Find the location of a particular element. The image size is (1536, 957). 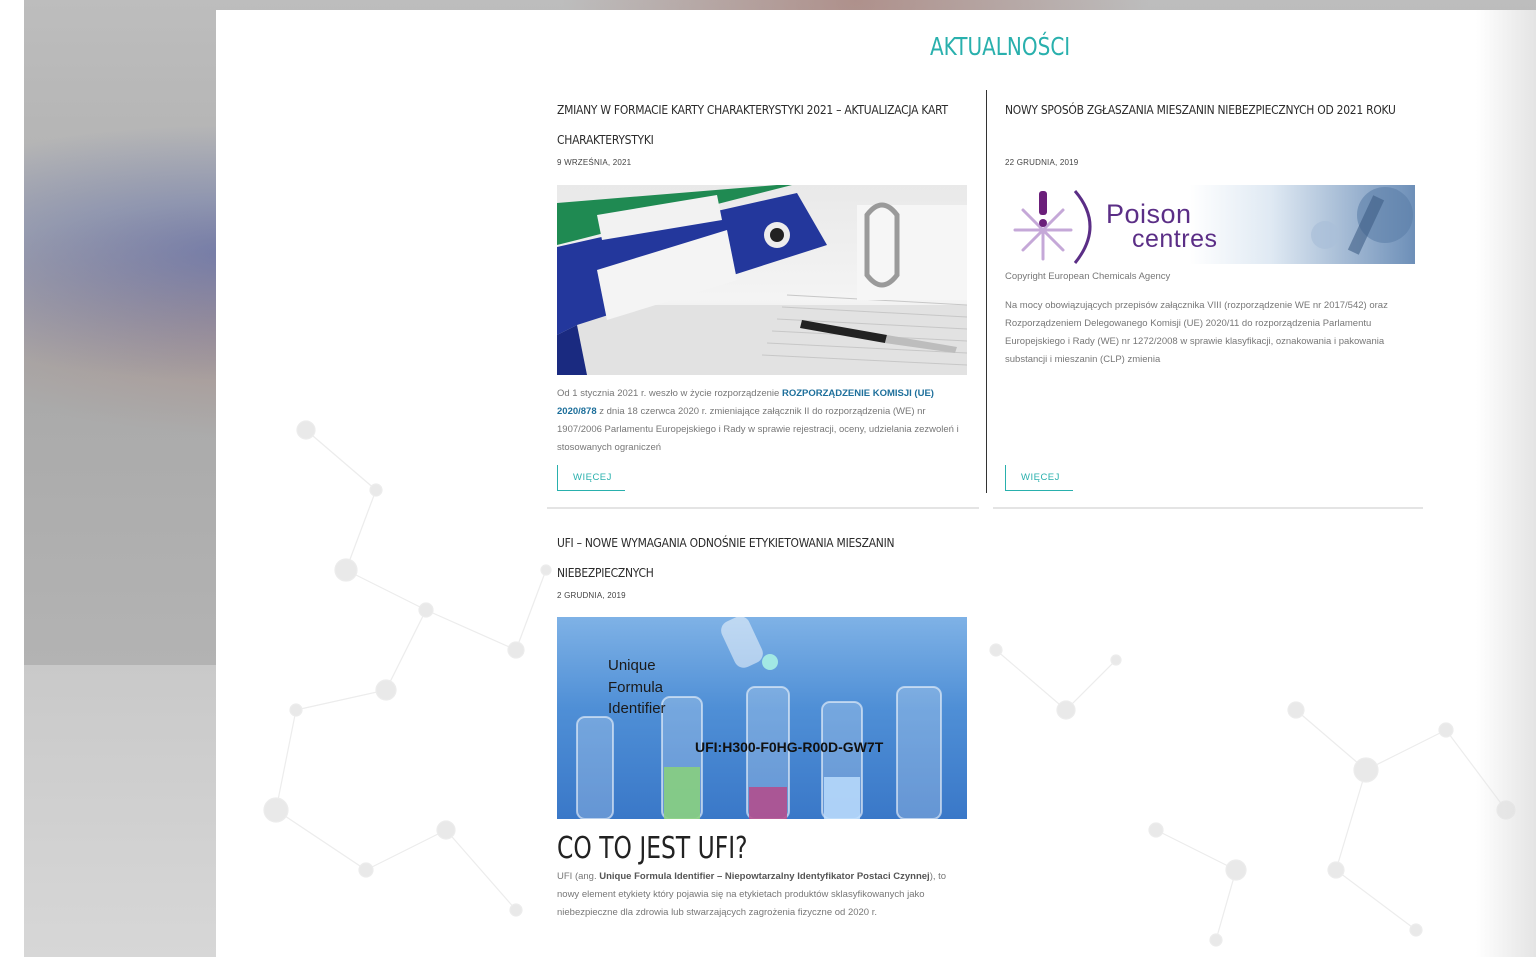

post-subheading: CO TO JEST UFI? is located at coordinates (652, 848).